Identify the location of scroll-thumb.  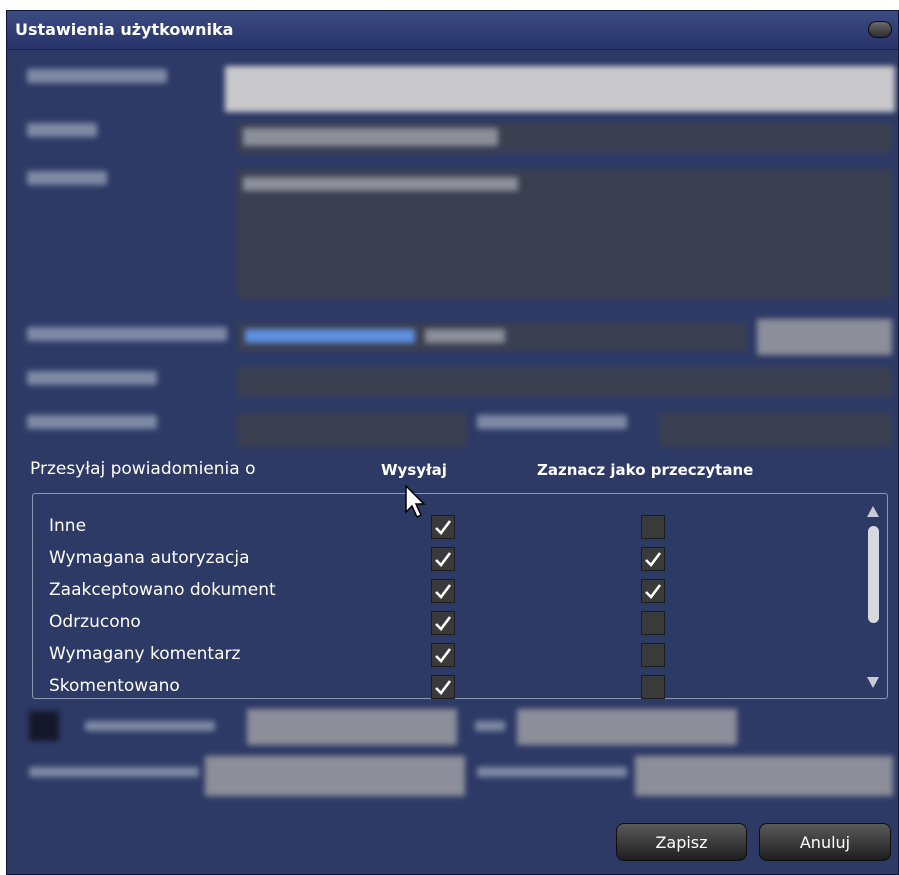
(873, 574).